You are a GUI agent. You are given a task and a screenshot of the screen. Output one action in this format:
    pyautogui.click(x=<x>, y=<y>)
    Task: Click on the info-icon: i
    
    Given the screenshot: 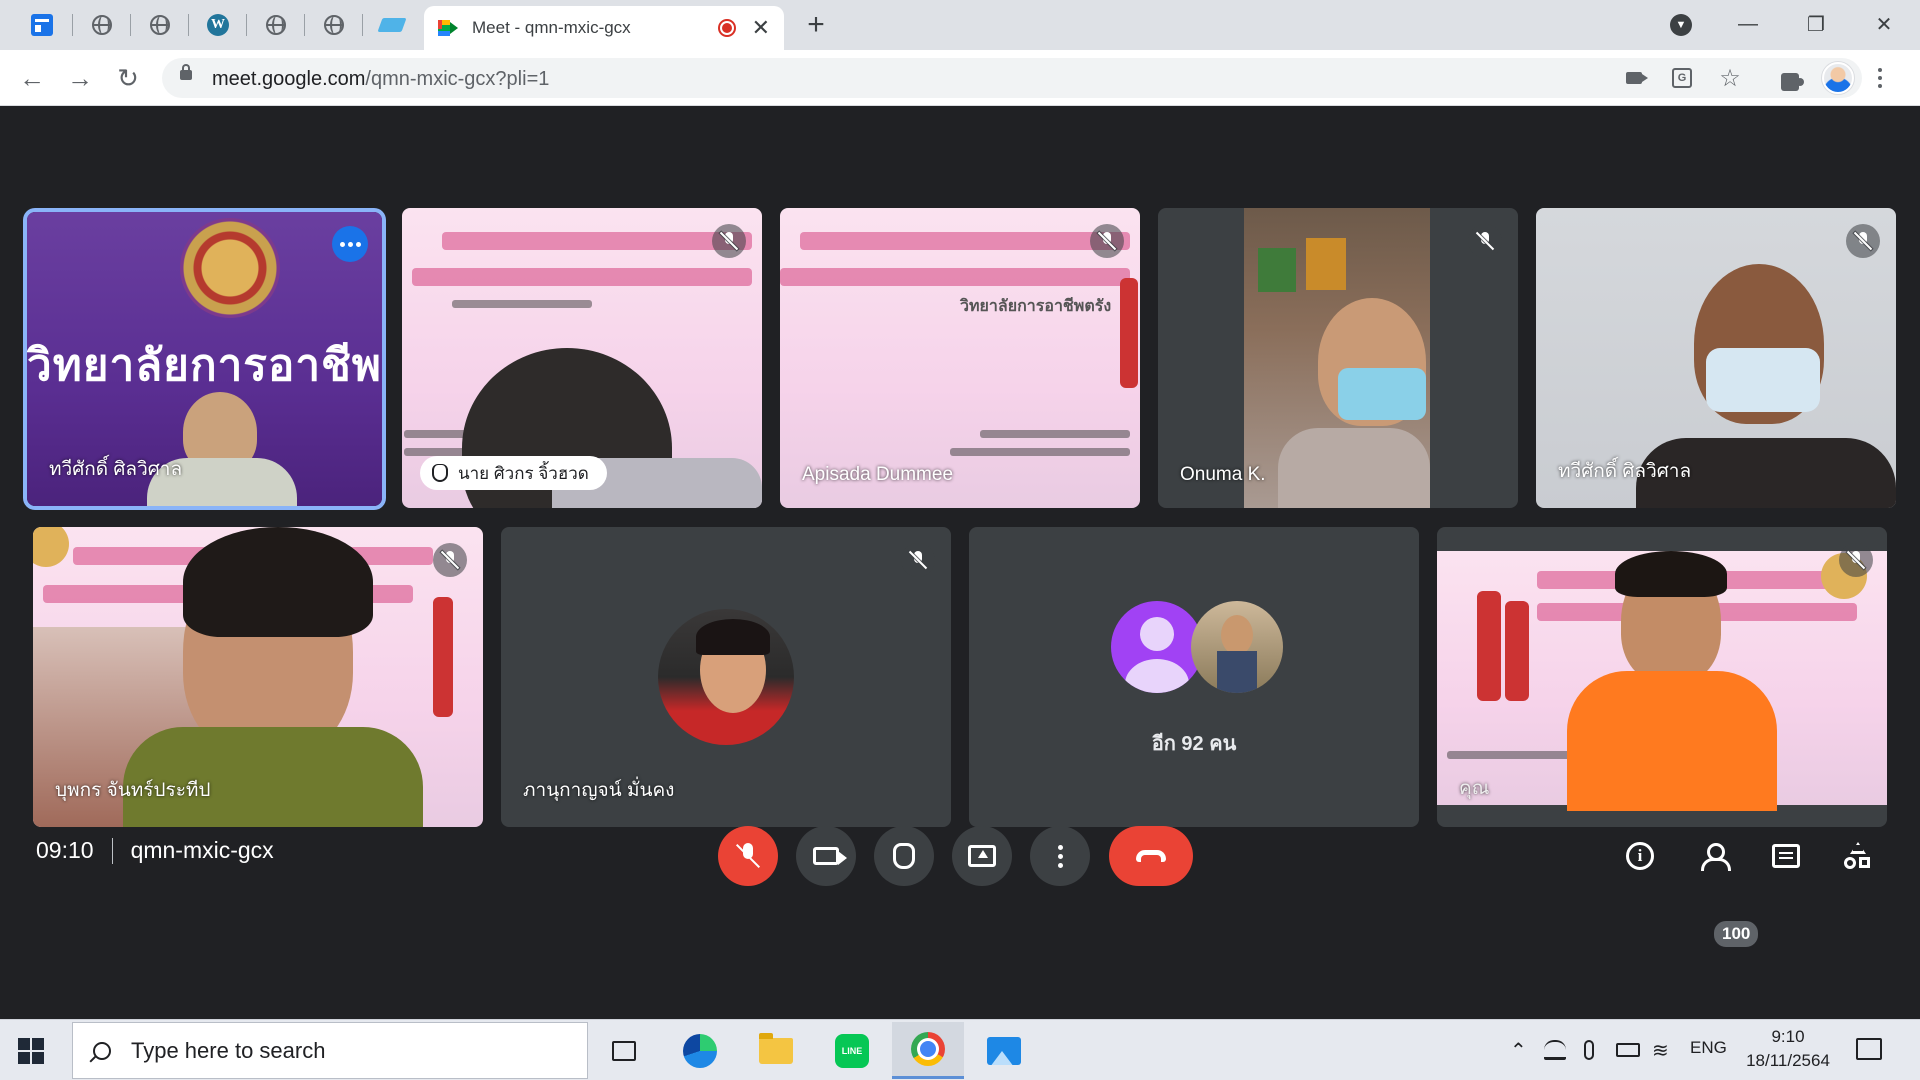 What is the action you would take?
    pyautogui.click(x=1640, y=856)
    